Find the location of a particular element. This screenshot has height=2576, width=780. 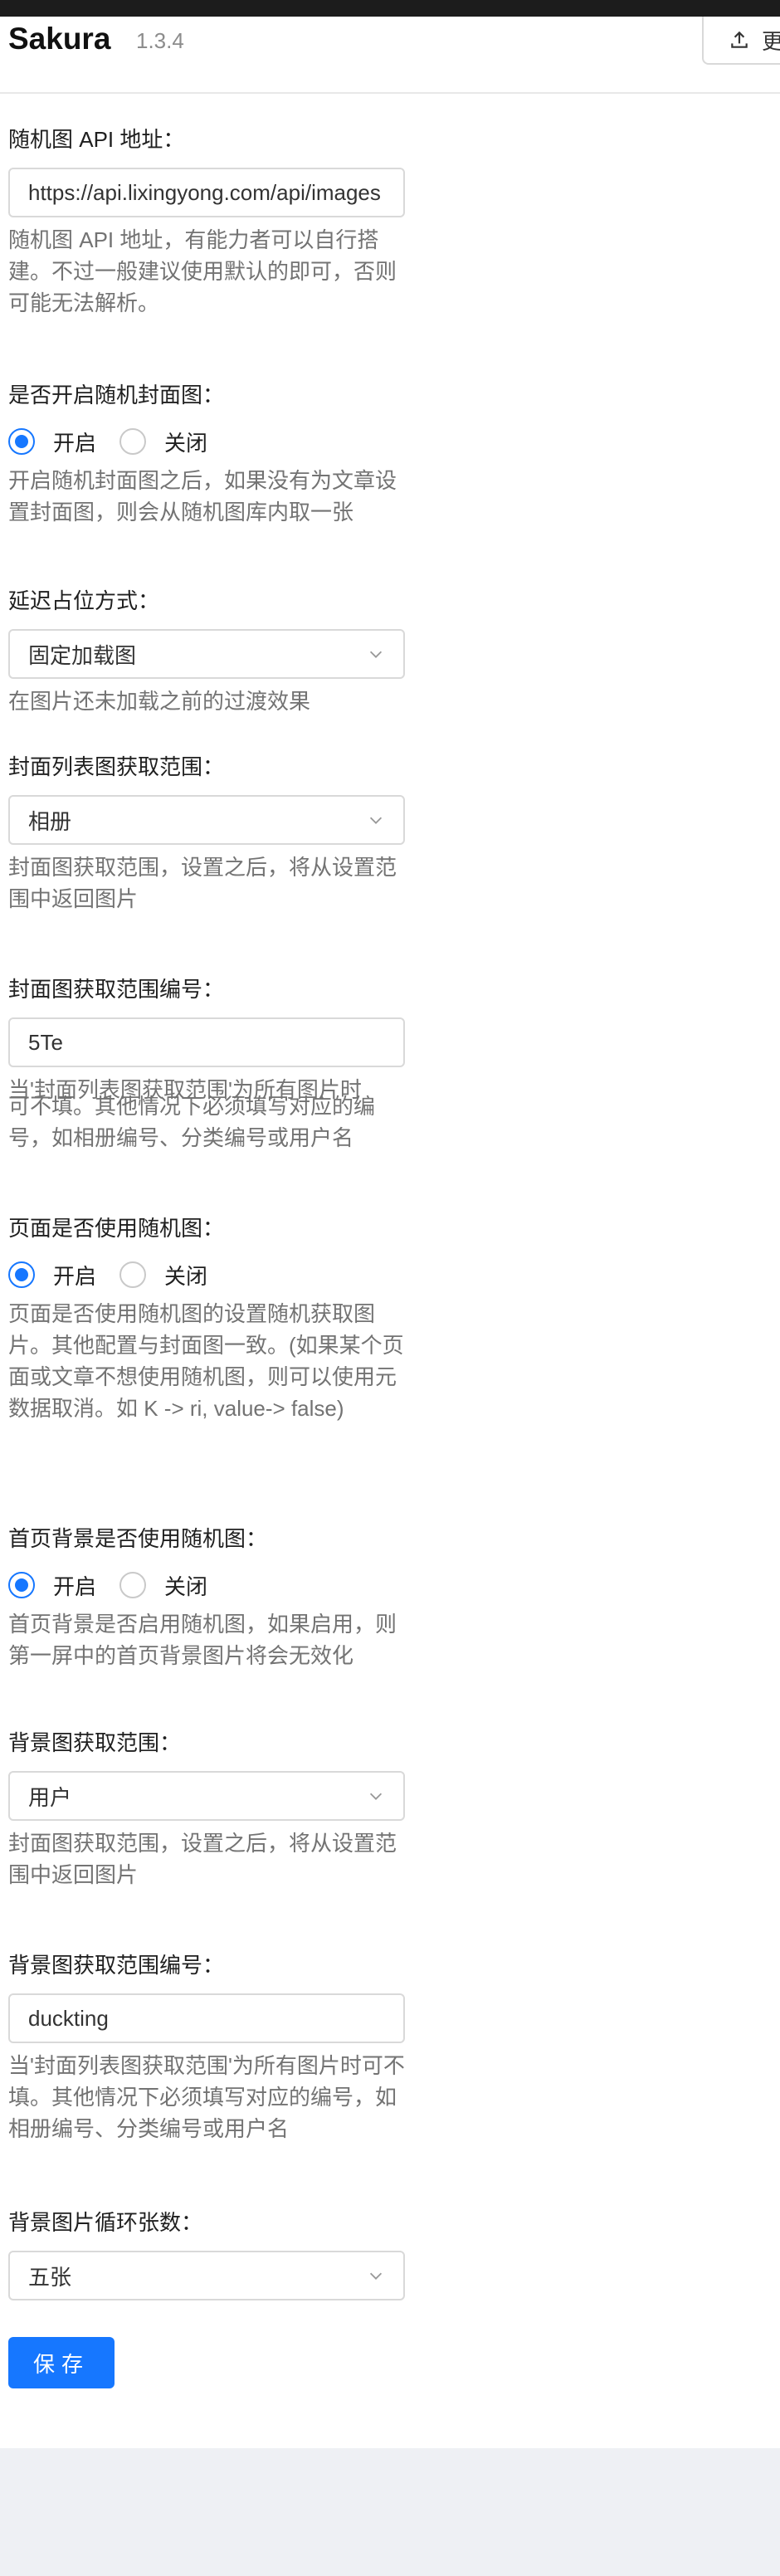

random-api-label: 随机图 API 地址： is located at coordinates (96, 140).